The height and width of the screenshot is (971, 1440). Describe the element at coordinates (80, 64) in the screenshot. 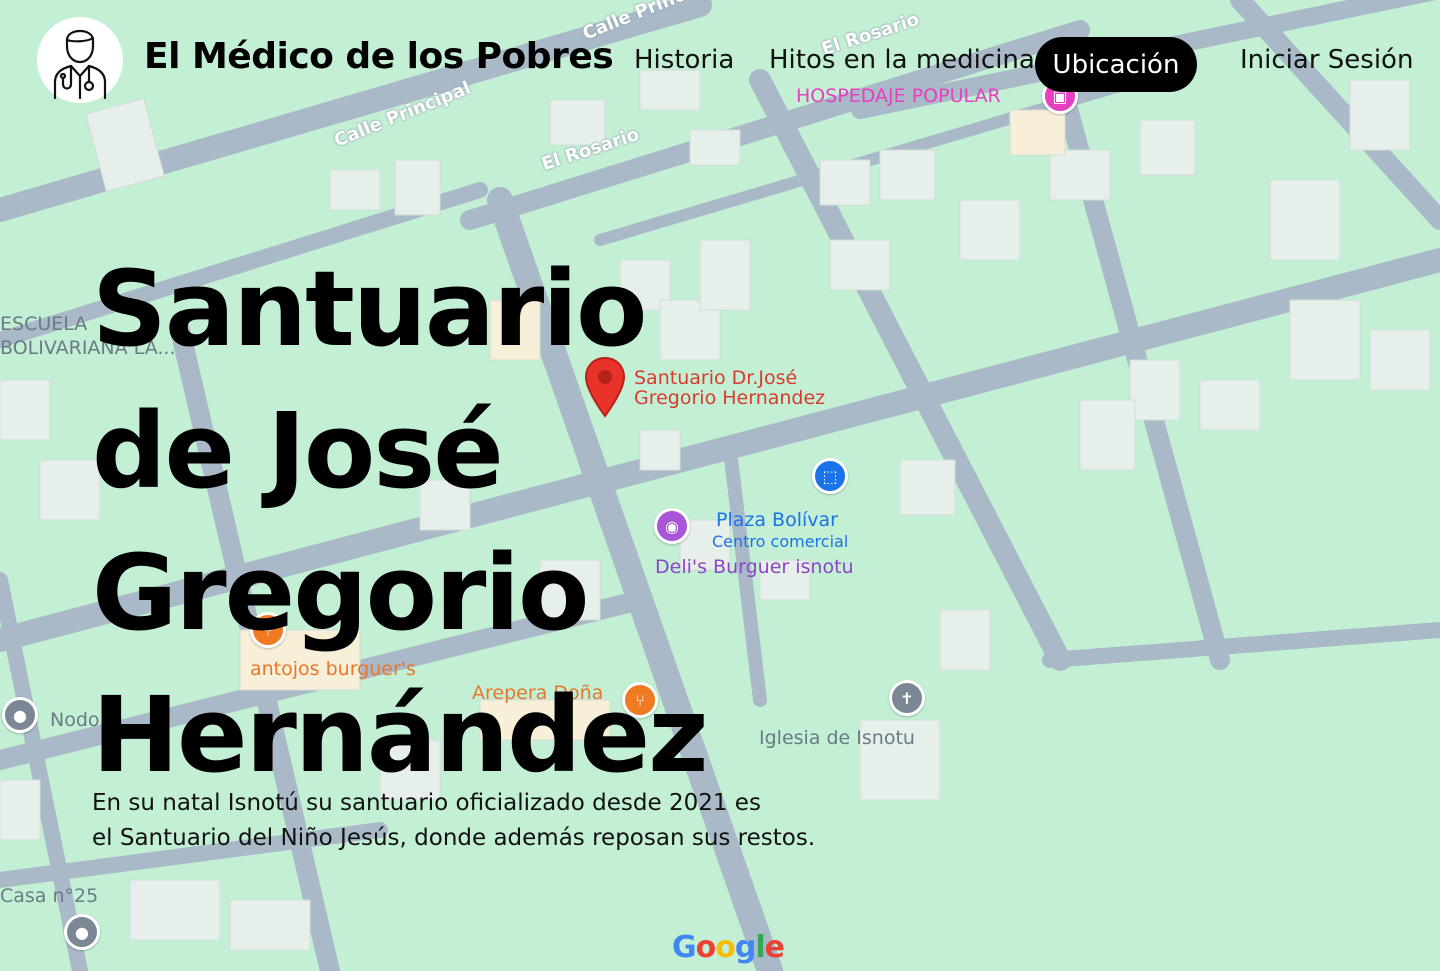

I see `doctor-icon` at that location.